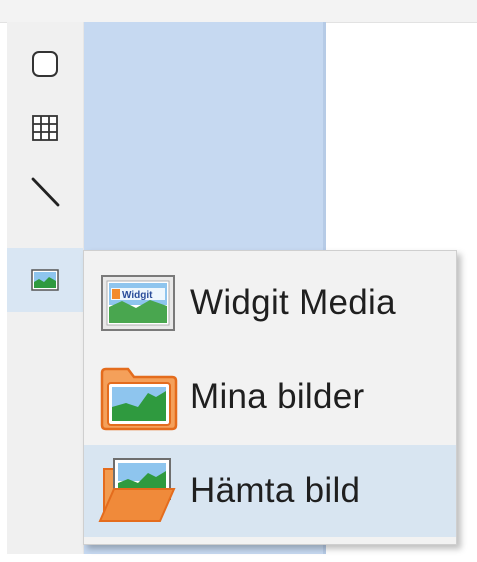 This screenshot has width=477, height=562. I want to click on picture-folder-icon, so click(138, 397).